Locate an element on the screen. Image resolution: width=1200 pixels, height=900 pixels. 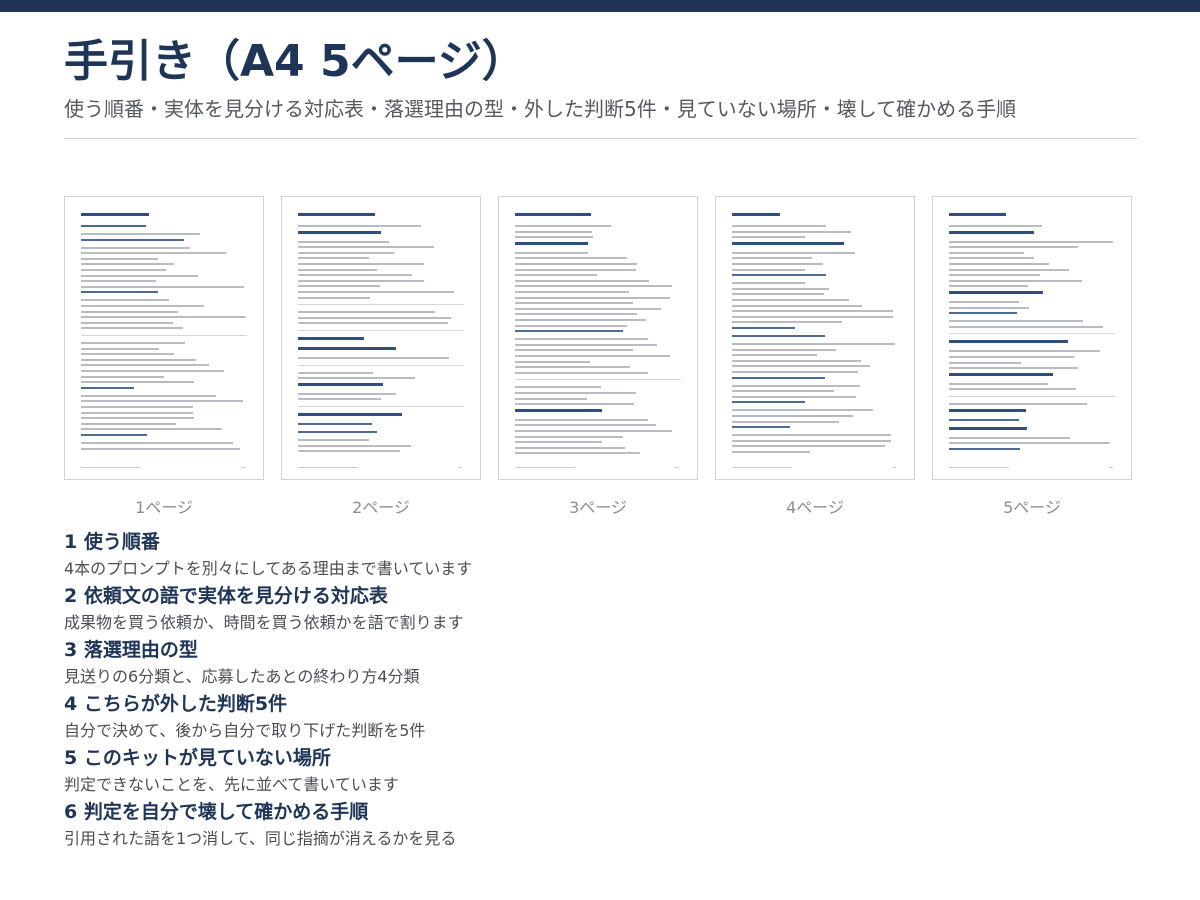
page-thumbnail-1: 1ページ is located at coordinates (164, 357).